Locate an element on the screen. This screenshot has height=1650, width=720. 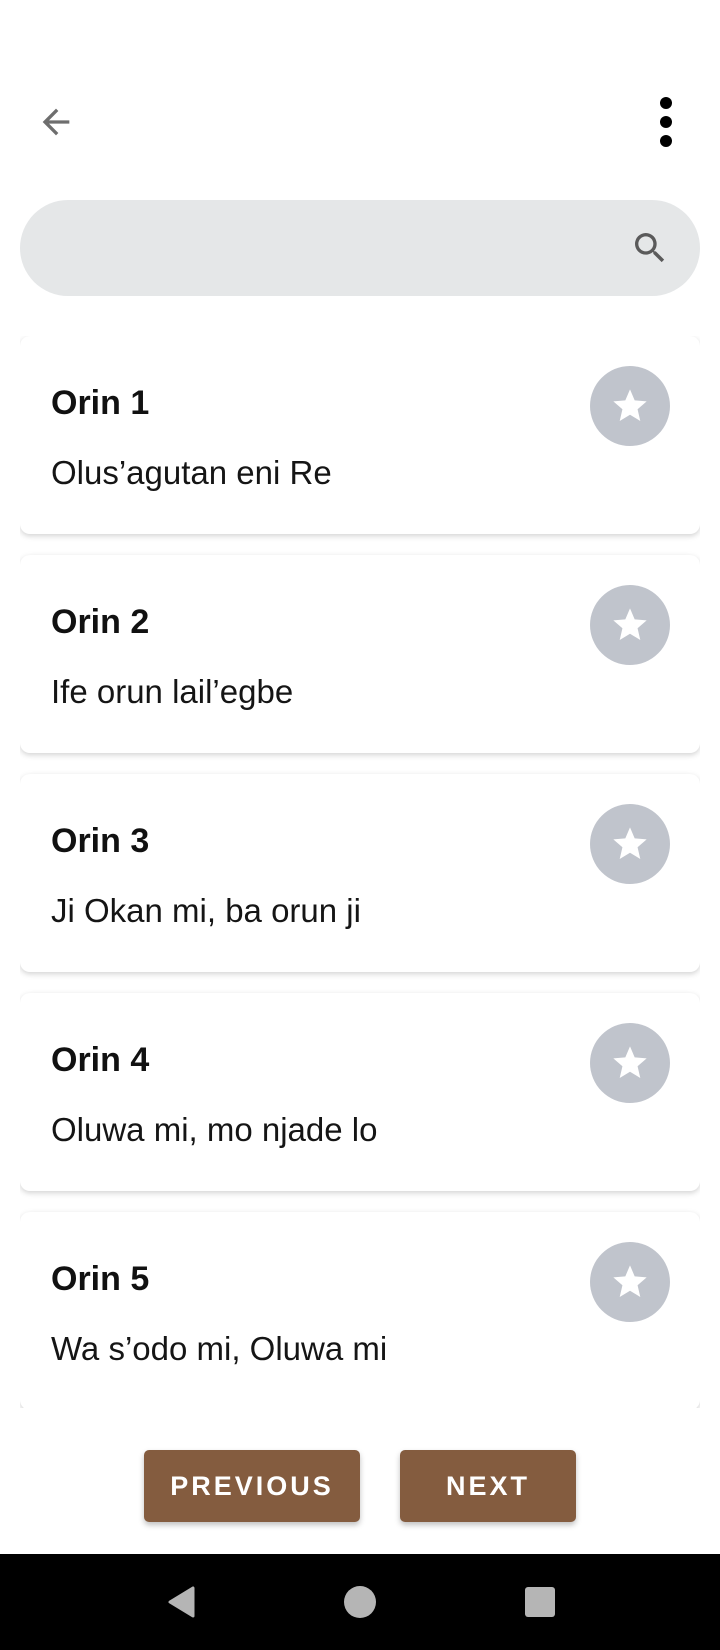
back-button is located at coordinates (56, 122).